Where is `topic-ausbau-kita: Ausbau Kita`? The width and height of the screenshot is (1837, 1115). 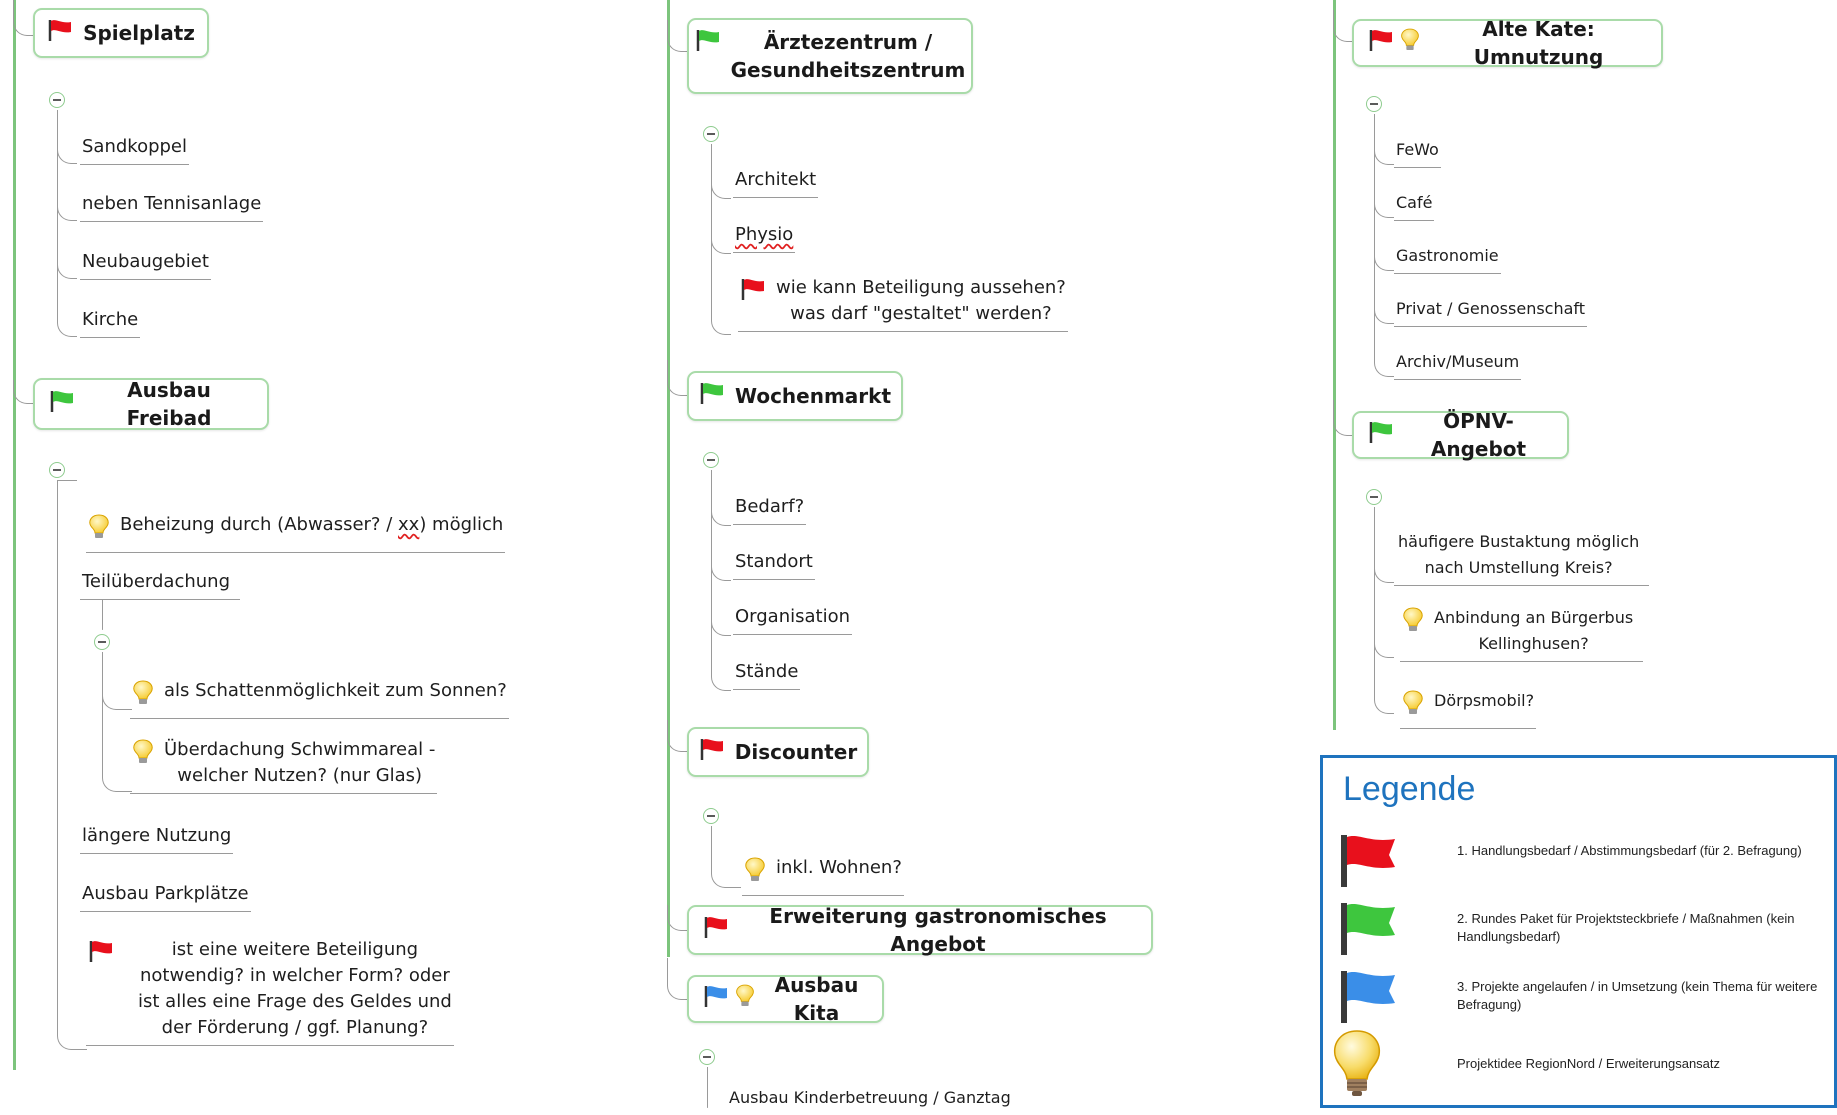
topic-ausbau-kita: Ausbau Kita is located at coordinates (785, 999).